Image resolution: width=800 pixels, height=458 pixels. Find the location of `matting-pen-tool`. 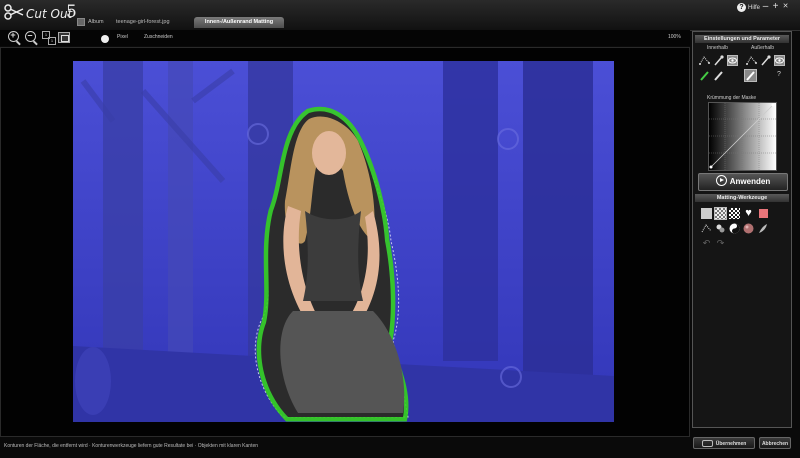

matting-pen-tool is located at coordinates (762, 228).